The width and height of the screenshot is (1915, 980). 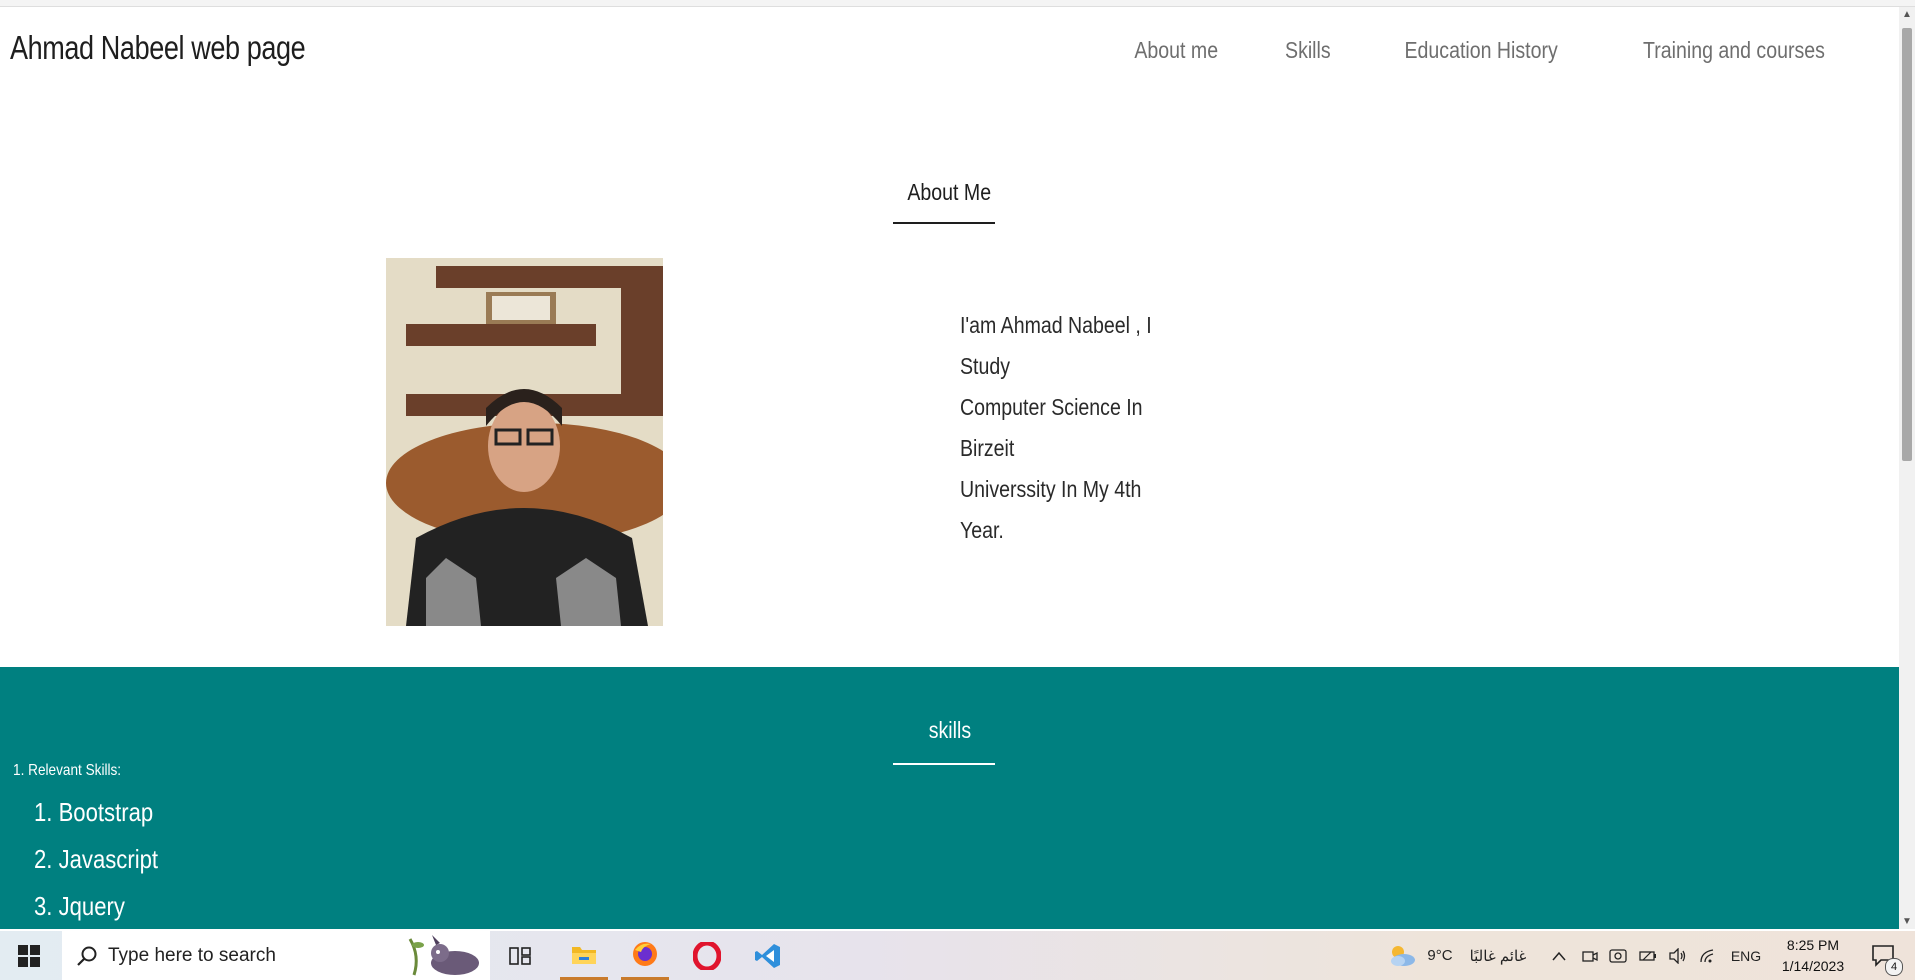 I want to click on taskbar-opera, so click(x=707, y=955).